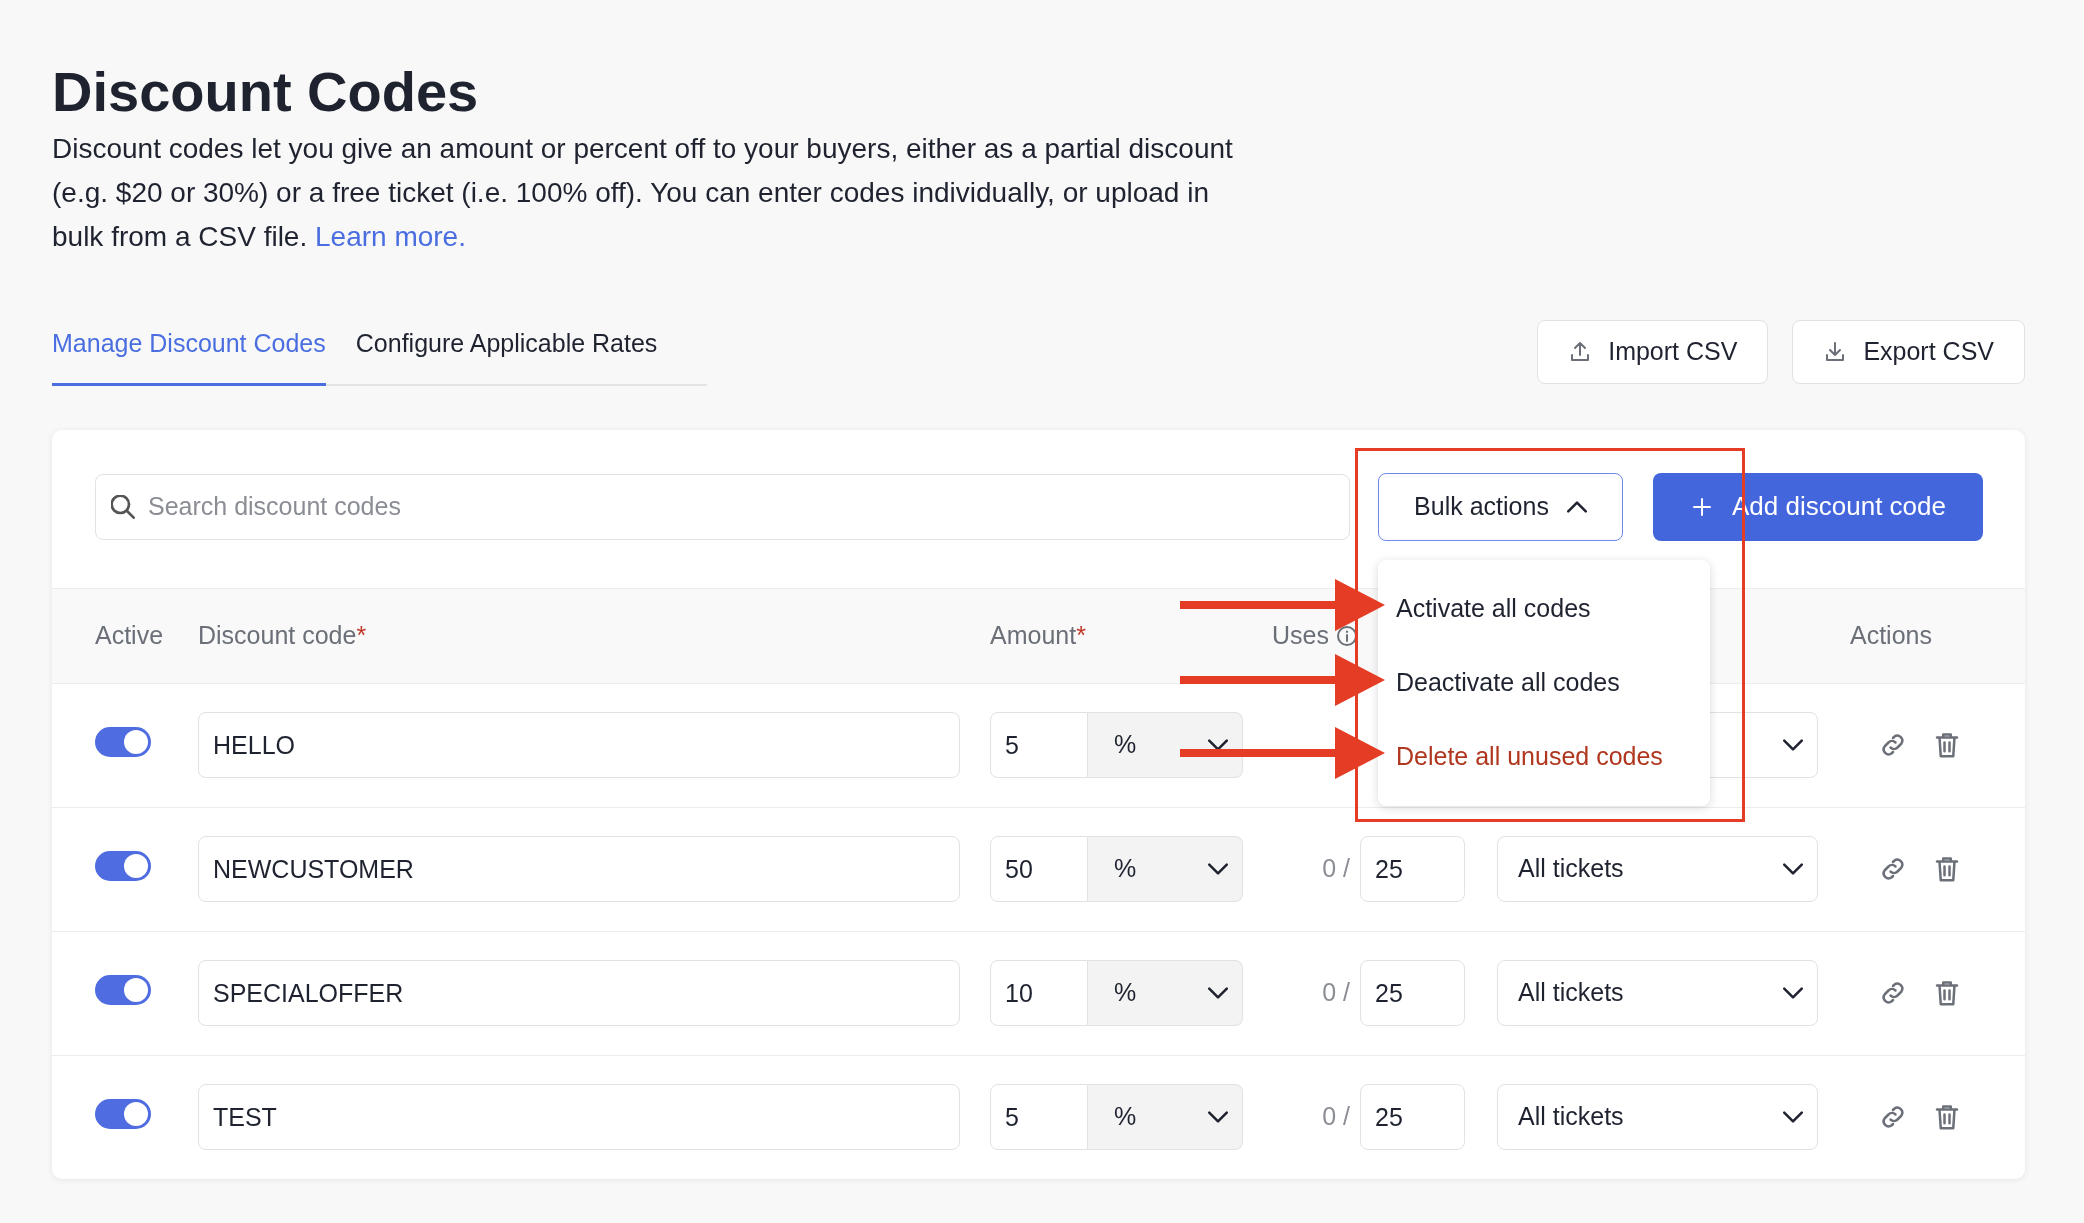 This screenshot has height=1223, width=2084. I want to click on search-icon, so click(123, 506).